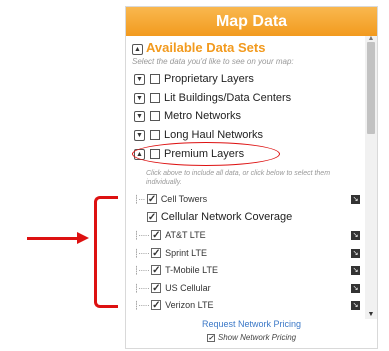 This screenshot has height=351, width=389. What do you see at coordinates (184, 199) in the screenshot?
I see `tree-label: Cell Towers` at bounding box center [184, 199].